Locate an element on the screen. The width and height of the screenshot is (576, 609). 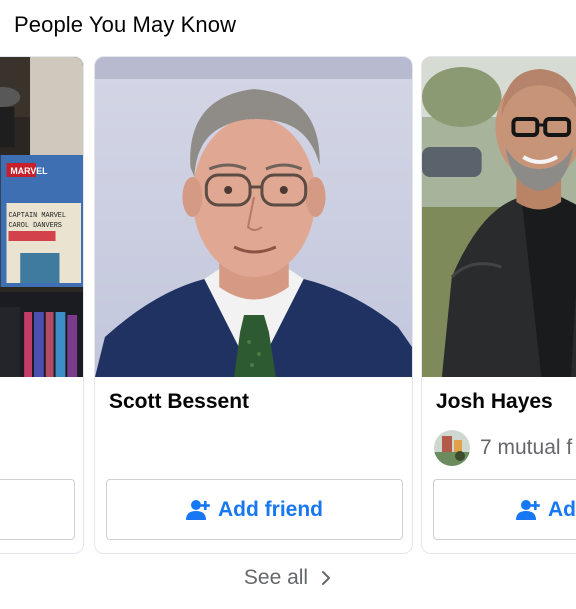
man-leather-jacket-image is located at coordinates (499, 217).